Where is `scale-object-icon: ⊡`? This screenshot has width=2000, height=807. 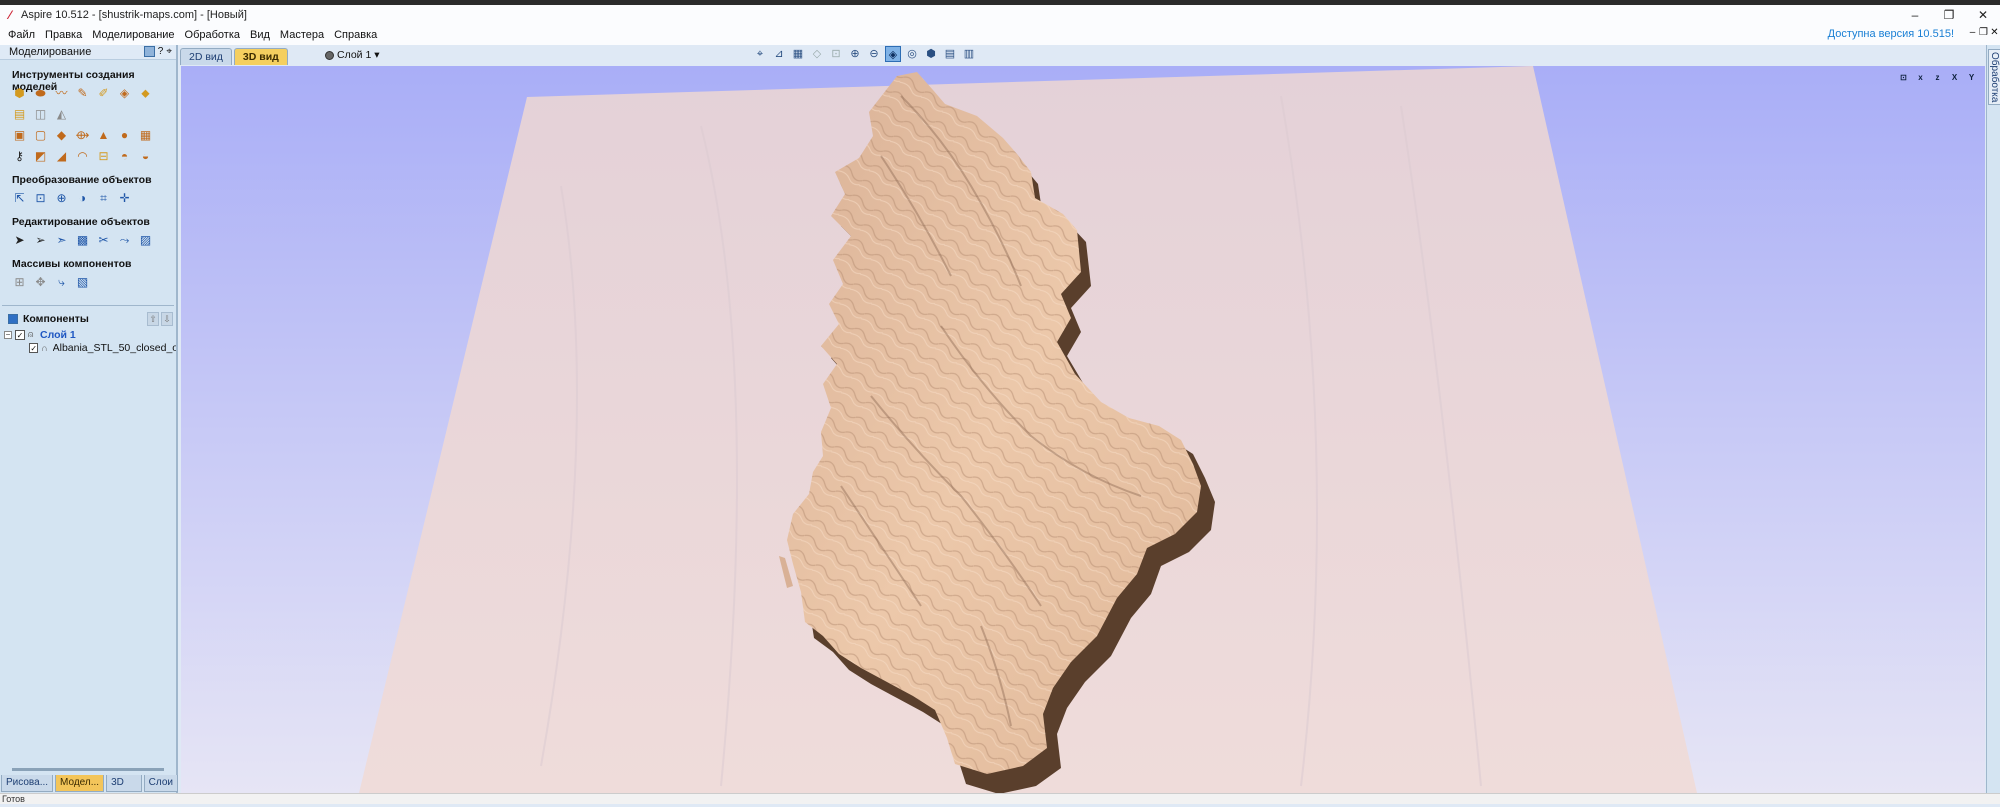 scale-object-icon: ⊡ is located at coordinates (40, 198).